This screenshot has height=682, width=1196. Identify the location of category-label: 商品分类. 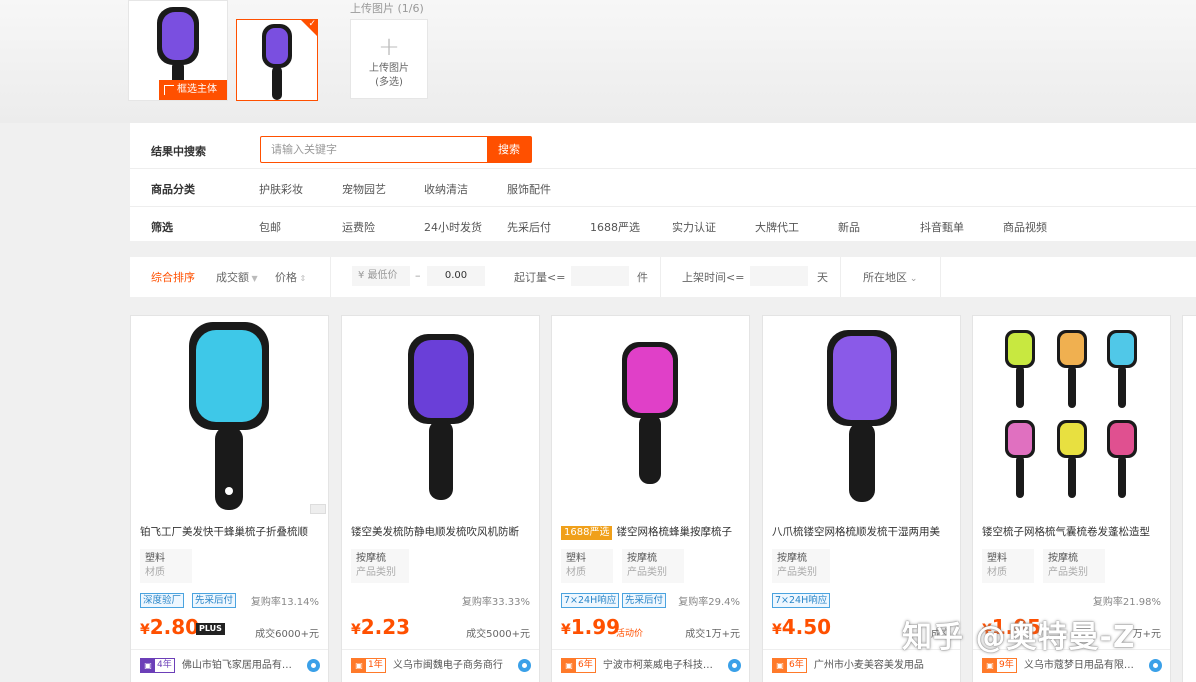
(173, 189).